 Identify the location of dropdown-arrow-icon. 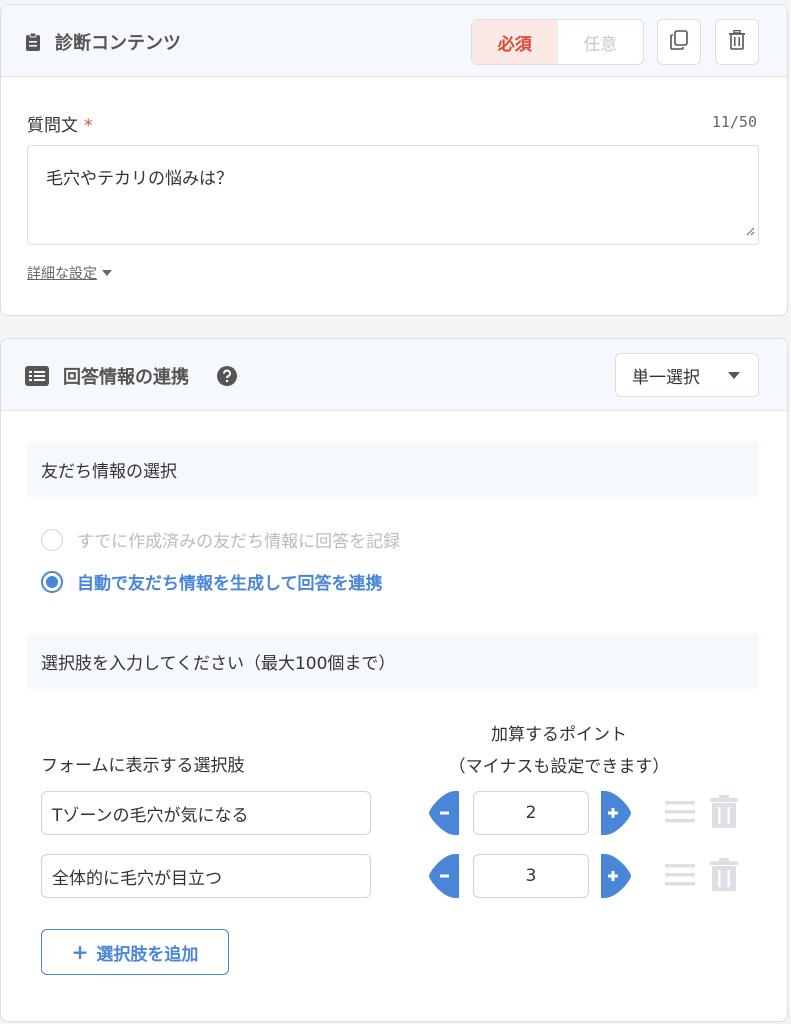
(734, 375).